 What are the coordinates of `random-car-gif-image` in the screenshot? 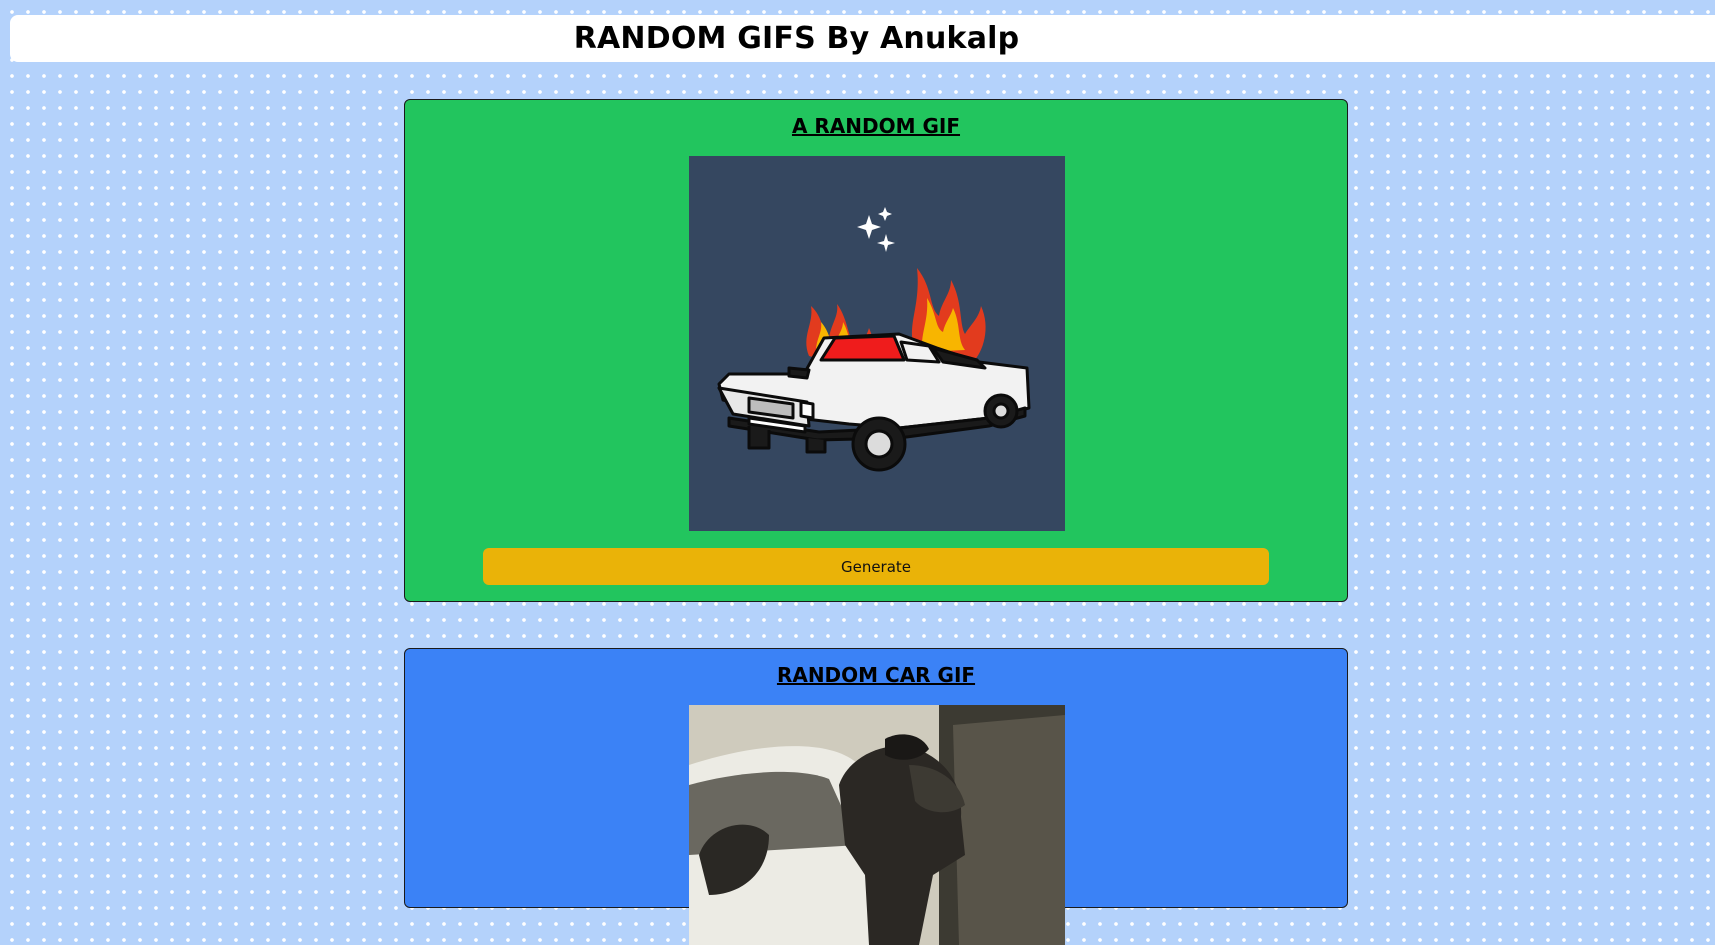 It's located at (877, 825).